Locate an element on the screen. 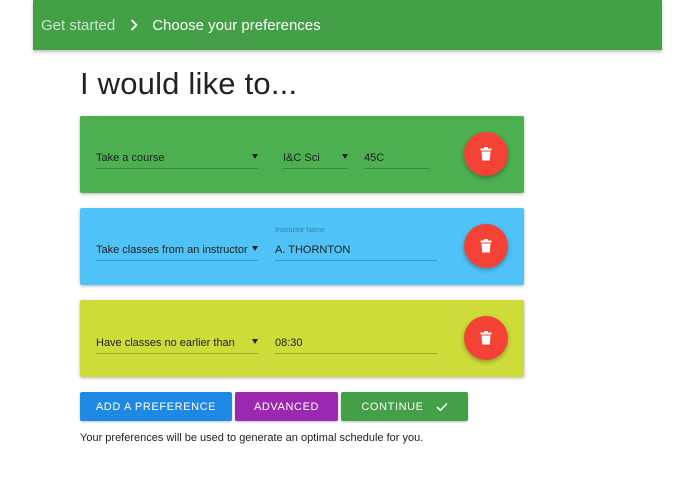 Image resolution: width=695 pixels, height=494 pixels. time-value: 08:30 is located at coordinates (289, 342).